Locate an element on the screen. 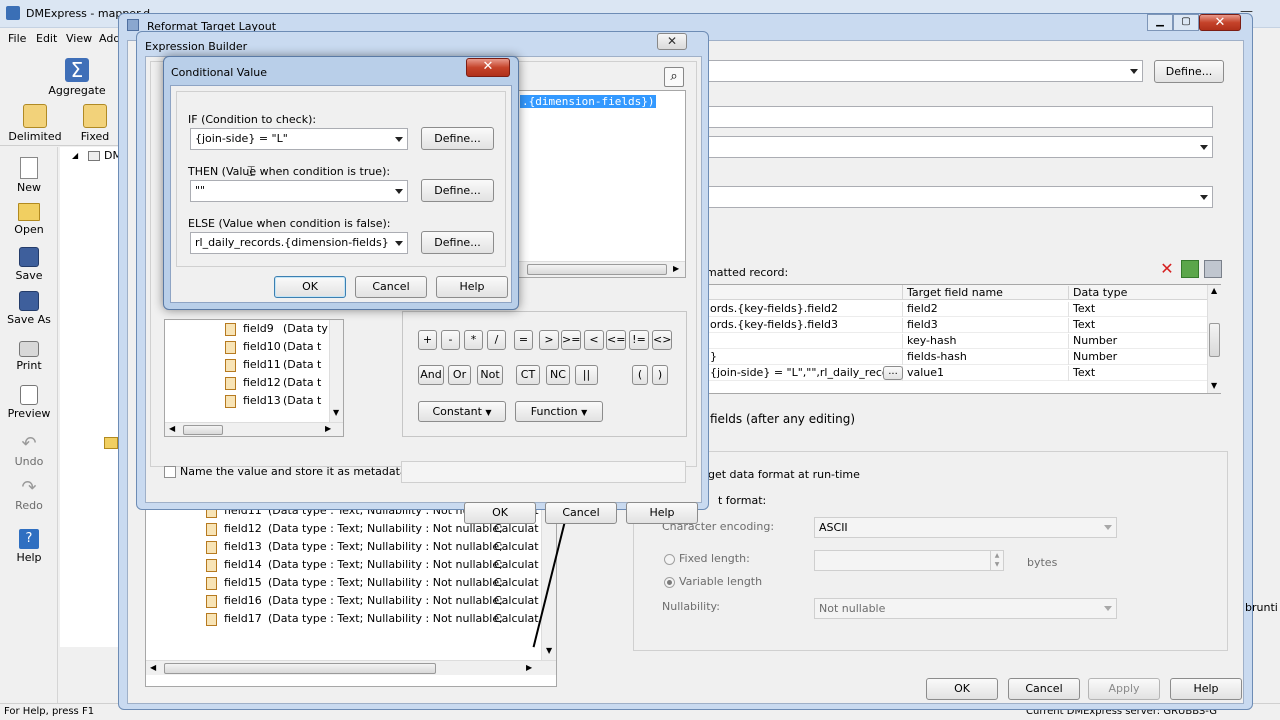 The height and width of the screenshot is (720, 1280). toolbar-delimited: Delimited is located at coordinates (35, 123).